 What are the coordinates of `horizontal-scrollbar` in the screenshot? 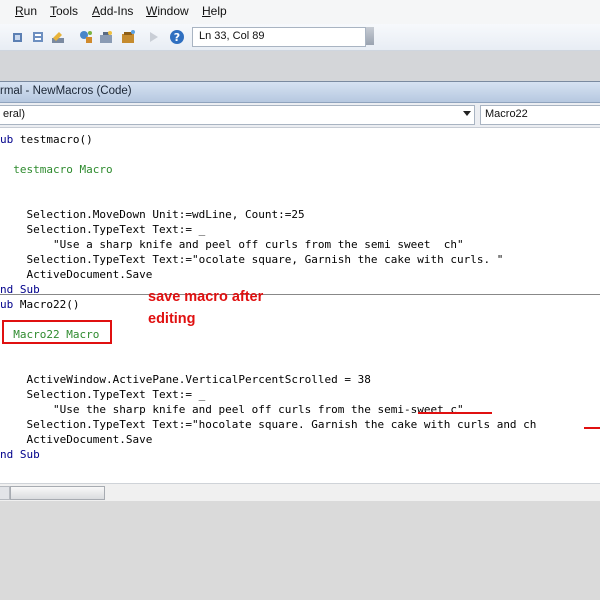 It's located at (300, 492).